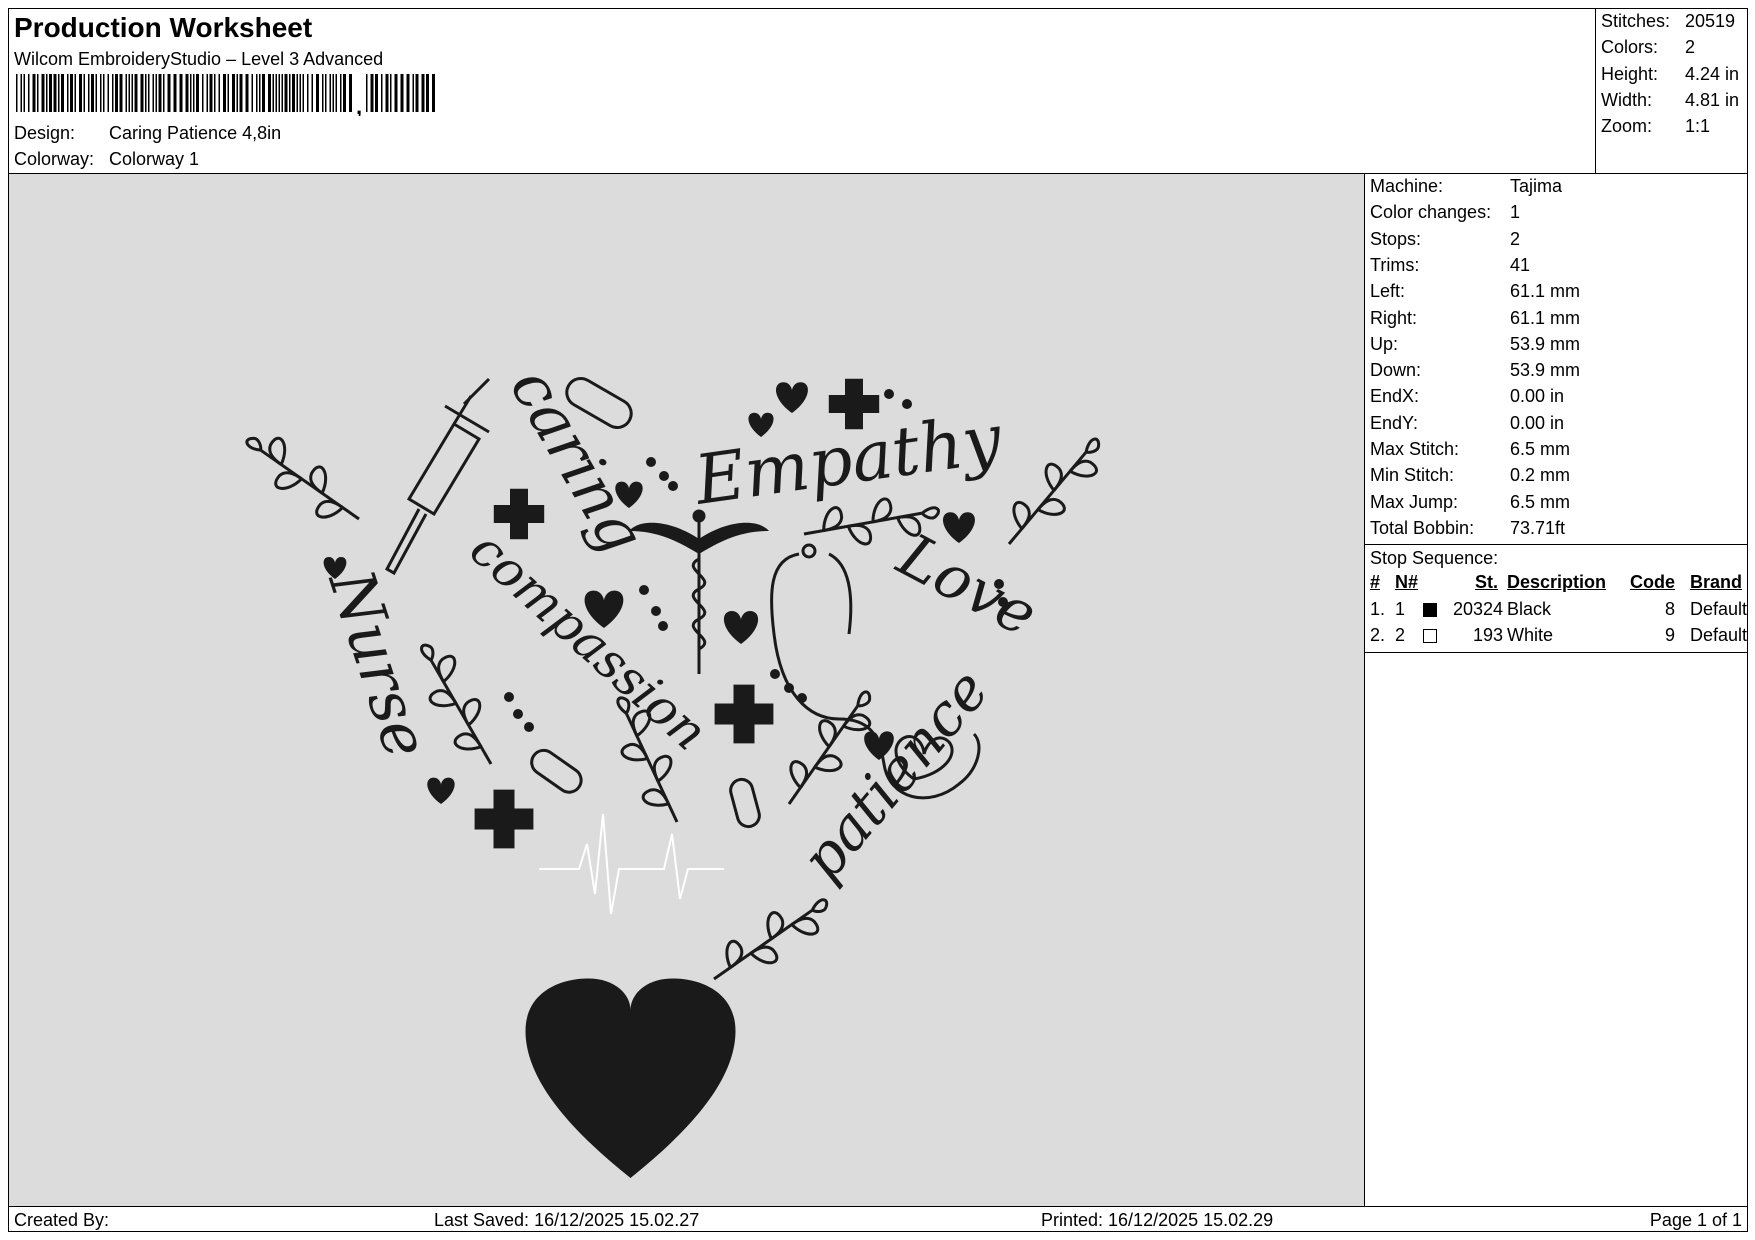 This screenshot has width=1755, height=1240. Describe the element at coordinates (195, 133) in the screenshot. I see `design-value: Caring Patience 4,8in` at that location.